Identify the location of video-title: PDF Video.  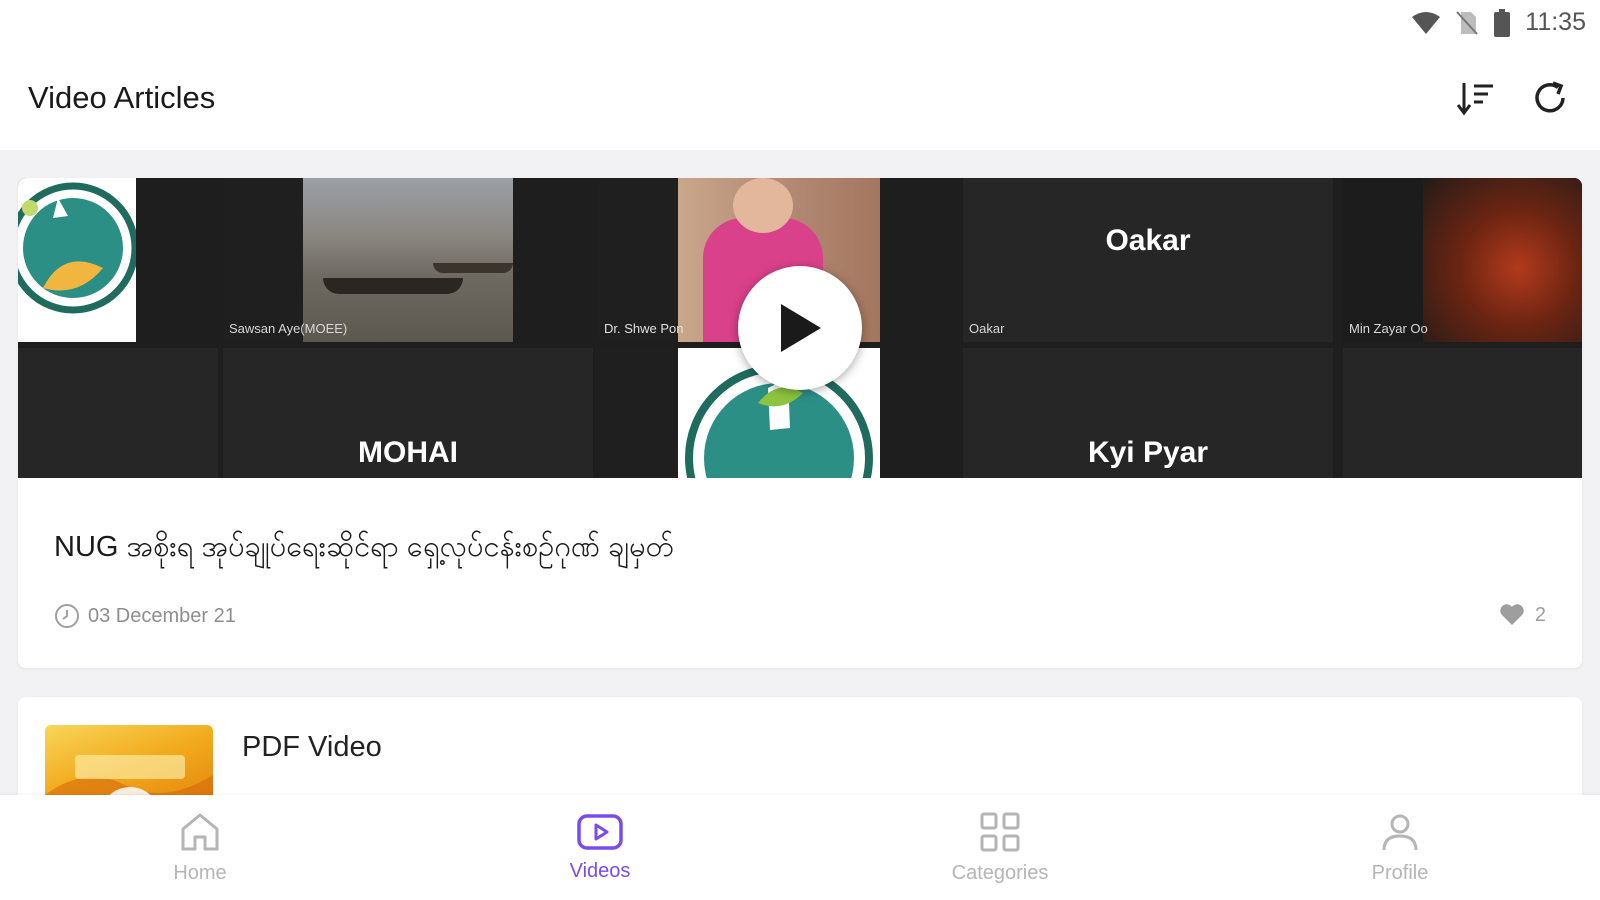
(312, 747).